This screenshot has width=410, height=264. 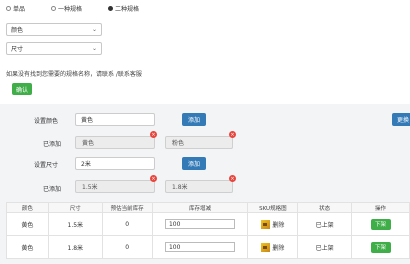 I want to click on size-tag: 1.8米, so click(x=199, y=186).